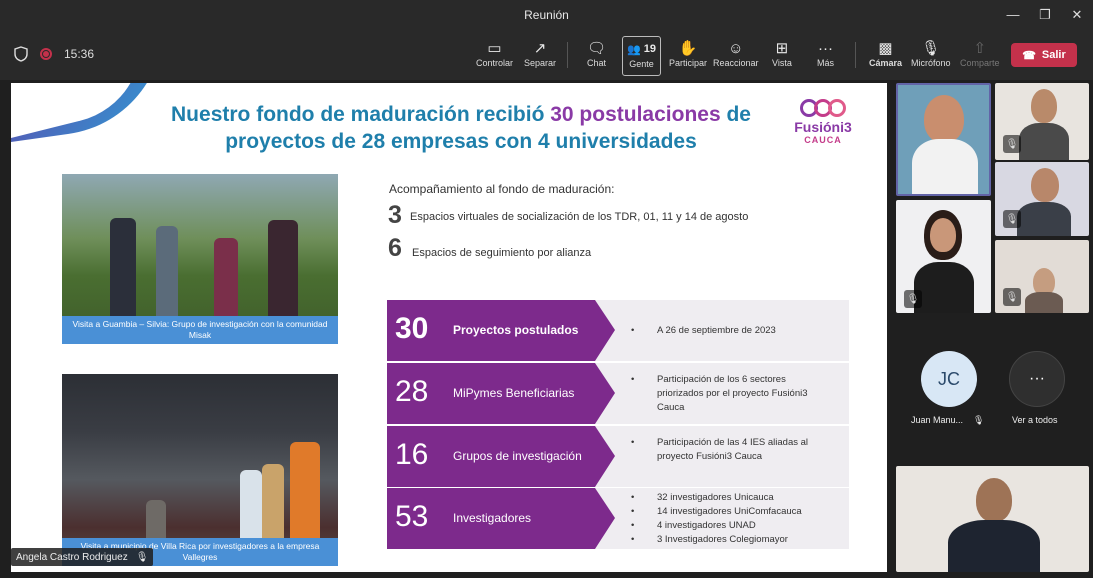  What do you see at coordinates (514, 393) in the screenshot?
I see `row-label: MiPymes Beneficiarias` at bounding box center [514, 393].